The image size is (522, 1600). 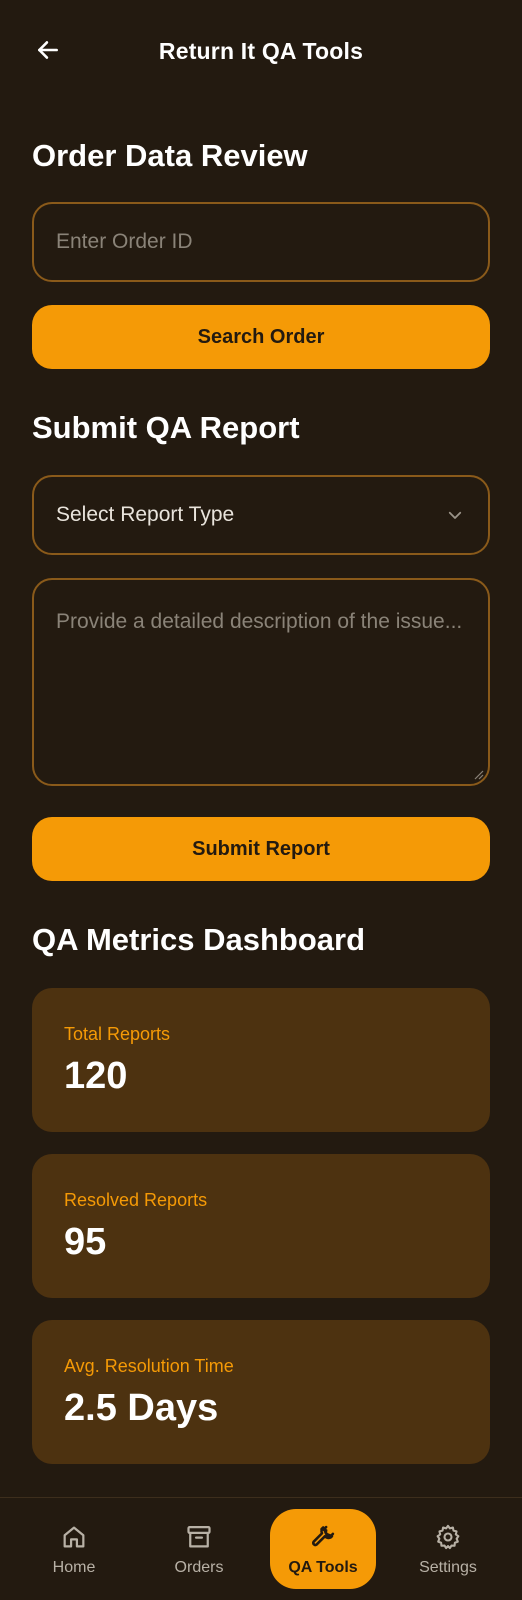 I want to click on resize-handle-icon, so click(x=478, y=774).